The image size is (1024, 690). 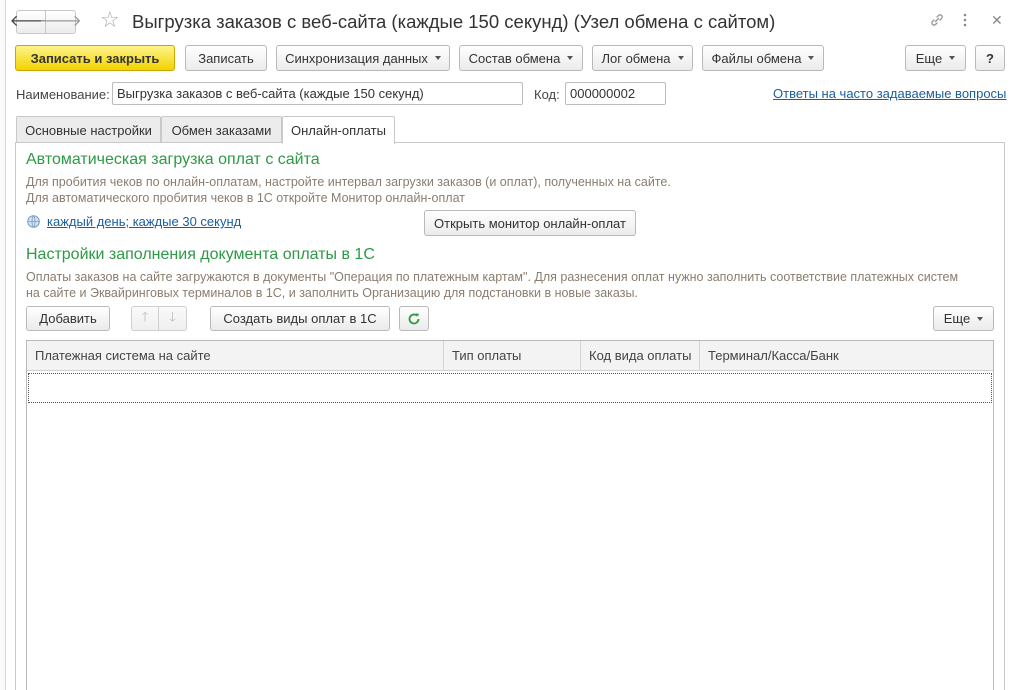 What do you see at coordinates (997, 20) in the screenshot?
I see `close-icon: ✕` at bounding box center [997, 20].